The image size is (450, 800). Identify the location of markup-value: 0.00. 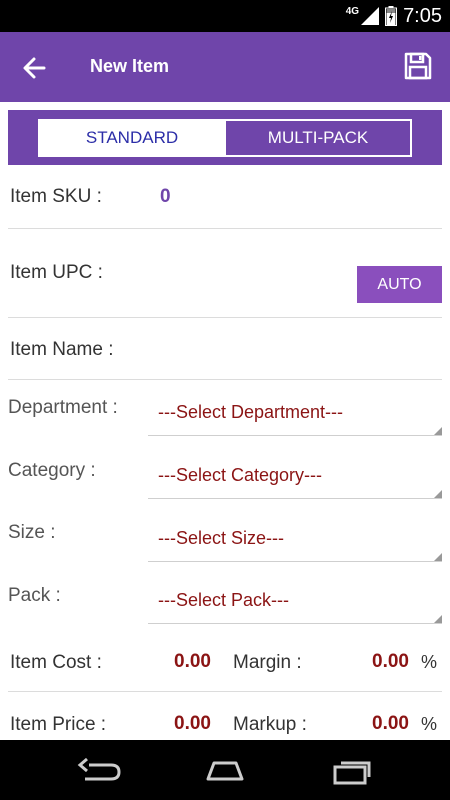
(390, 724).